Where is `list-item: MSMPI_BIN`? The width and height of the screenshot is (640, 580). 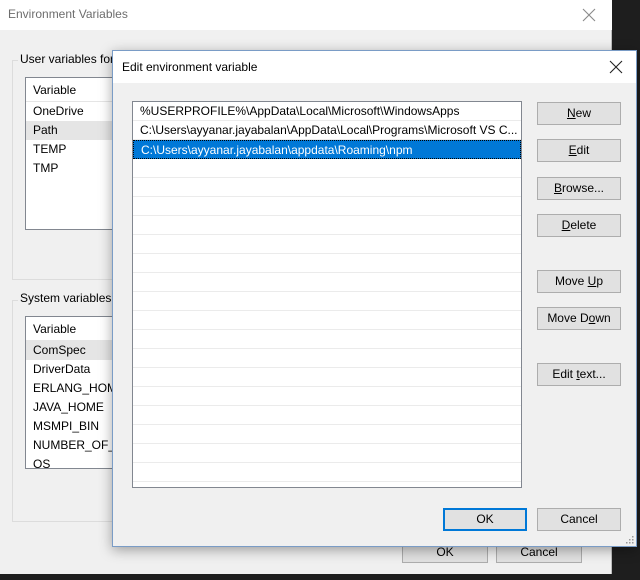
list-item: MSMPI_BIN is located at coordinates (75, 426).